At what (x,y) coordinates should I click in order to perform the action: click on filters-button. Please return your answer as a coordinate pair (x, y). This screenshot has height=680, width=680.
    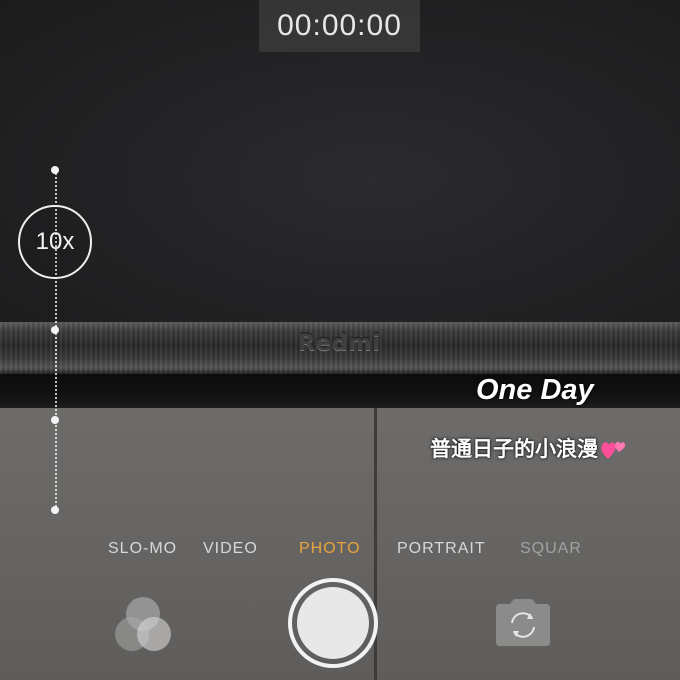
    Looking at the image, I should click on (144, 624).